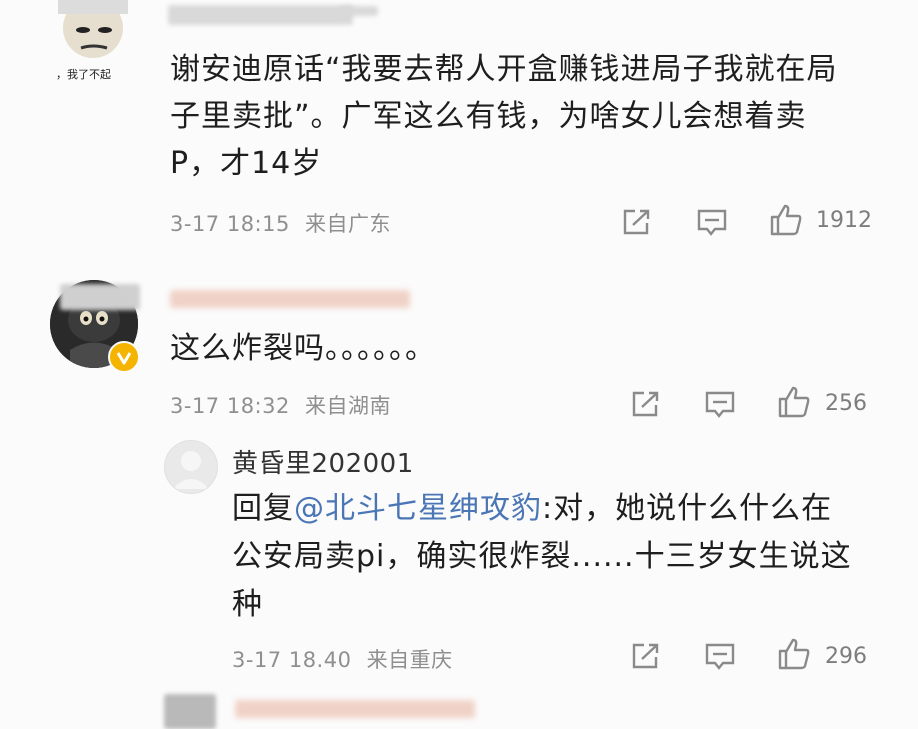 The width and height of the screenshot is (918, 729). I want to click on reply-text-line: 种, so click(247, 604).